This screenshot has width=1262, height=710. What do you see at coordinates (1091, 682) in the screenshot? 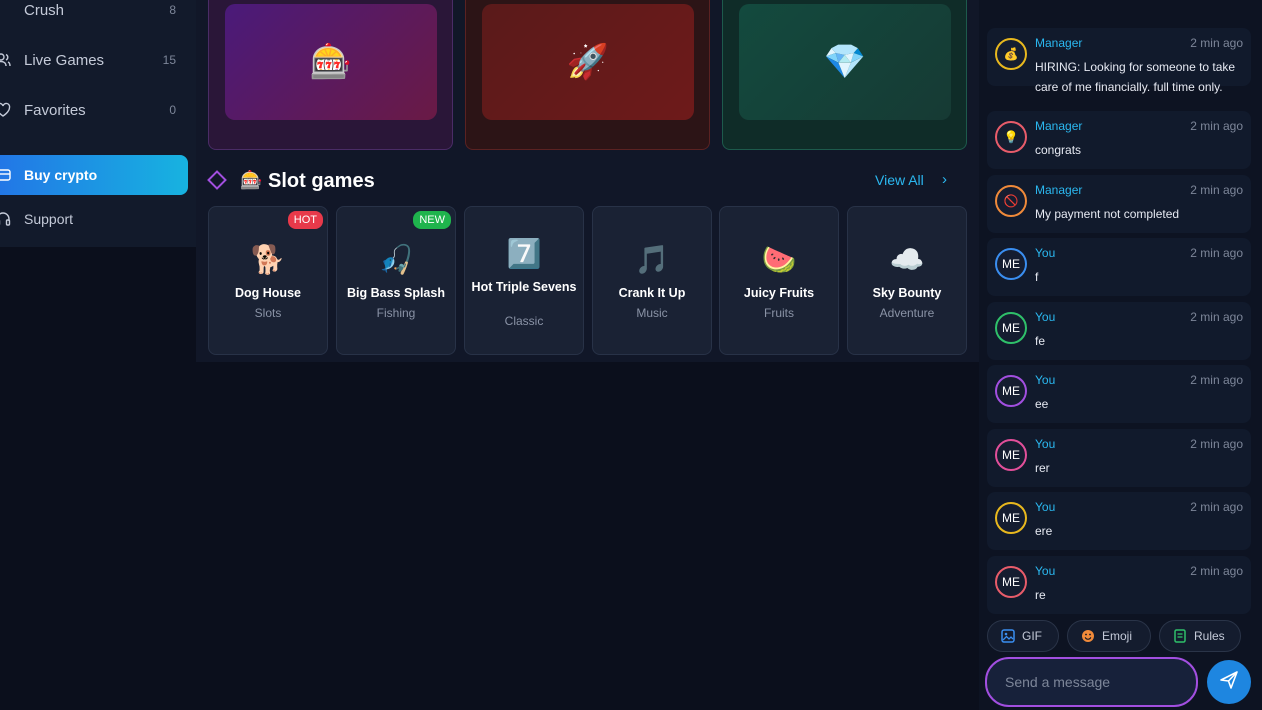
I see `message-input` at bounding box center [1091, 682].